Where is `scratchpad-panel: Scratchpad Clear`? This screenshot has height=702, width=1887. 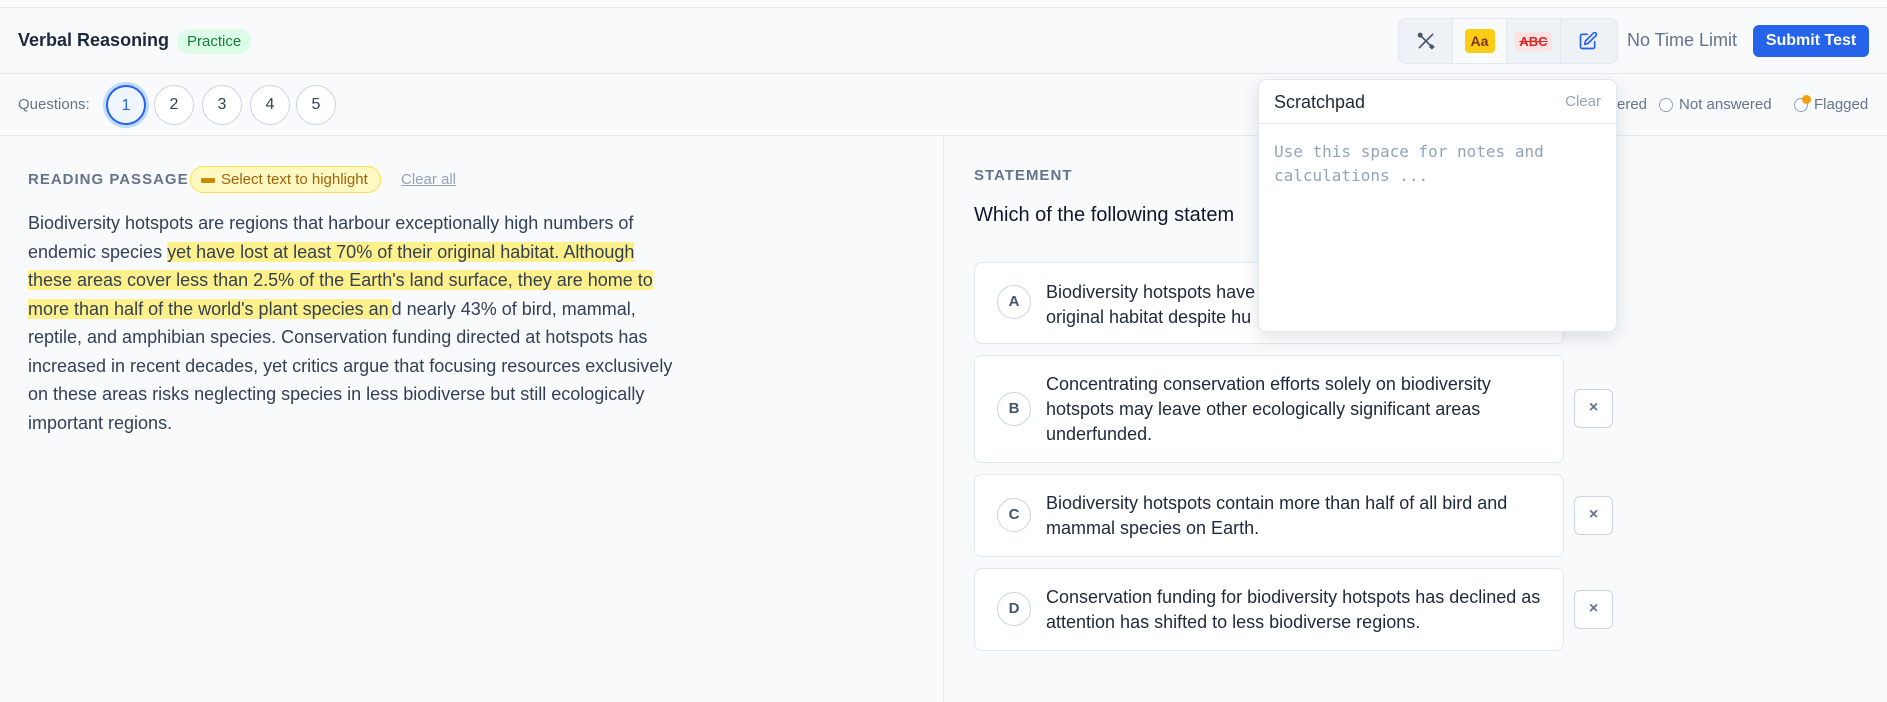
scratchpad-panel: Scratchpad Clear is located at coordinates (1437, 205).